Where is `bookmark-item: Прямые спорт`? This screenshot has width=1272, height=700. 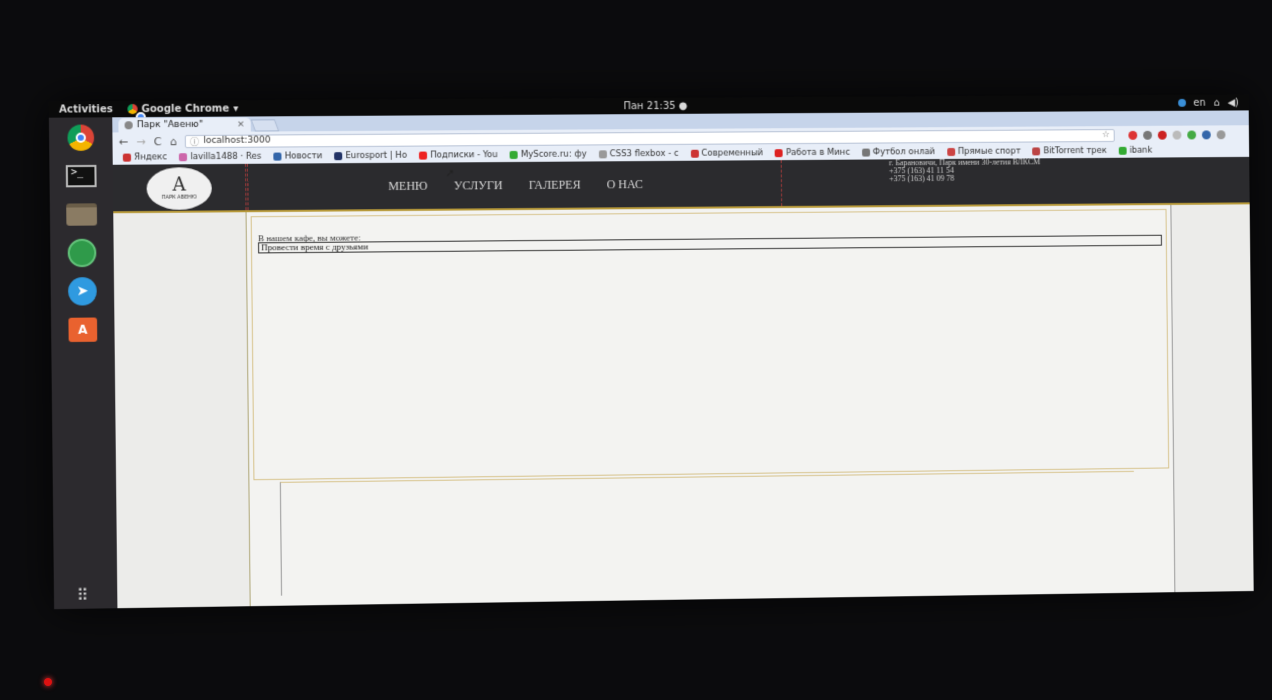 bookmark-item: Прямые спорт is located at coordinates (983, 152).